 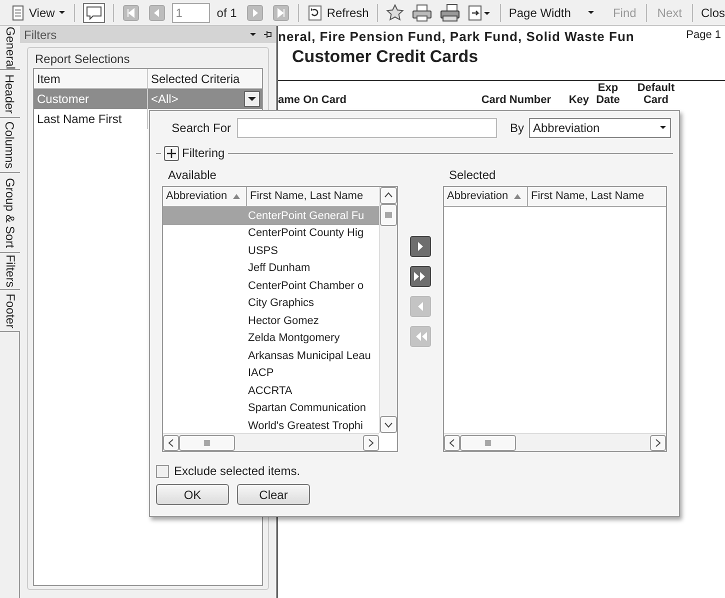 I want to click on customer-name: USPS, so click(x=263, y=251).